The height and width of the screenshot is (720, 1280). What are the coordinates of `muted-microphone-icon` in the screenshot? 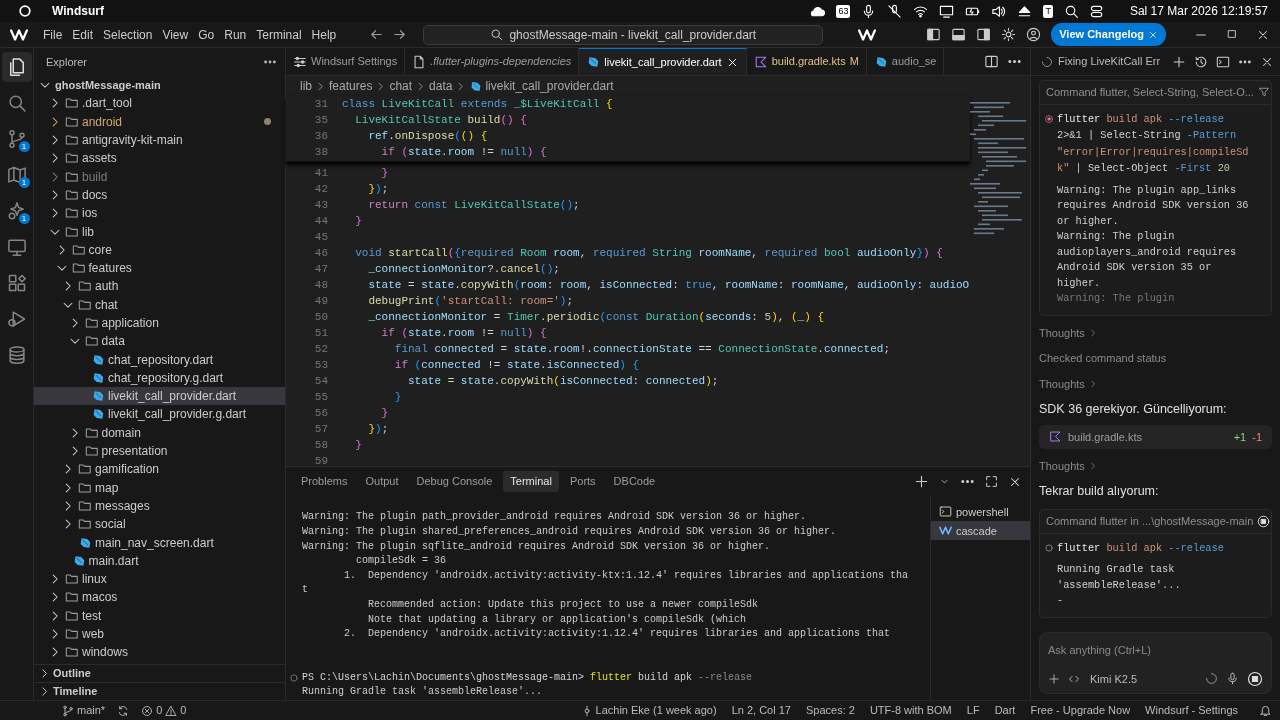 It's located at (895, 11).